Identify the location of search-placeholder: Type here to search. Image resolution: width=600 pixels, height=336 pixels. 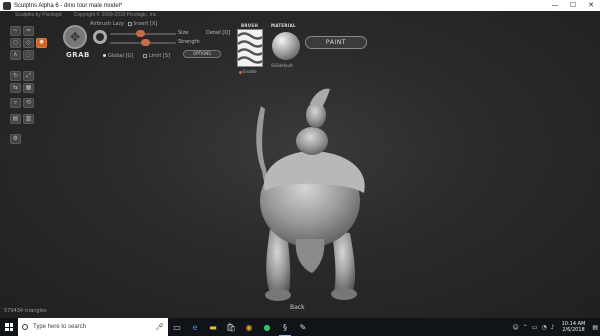
(60, 327).